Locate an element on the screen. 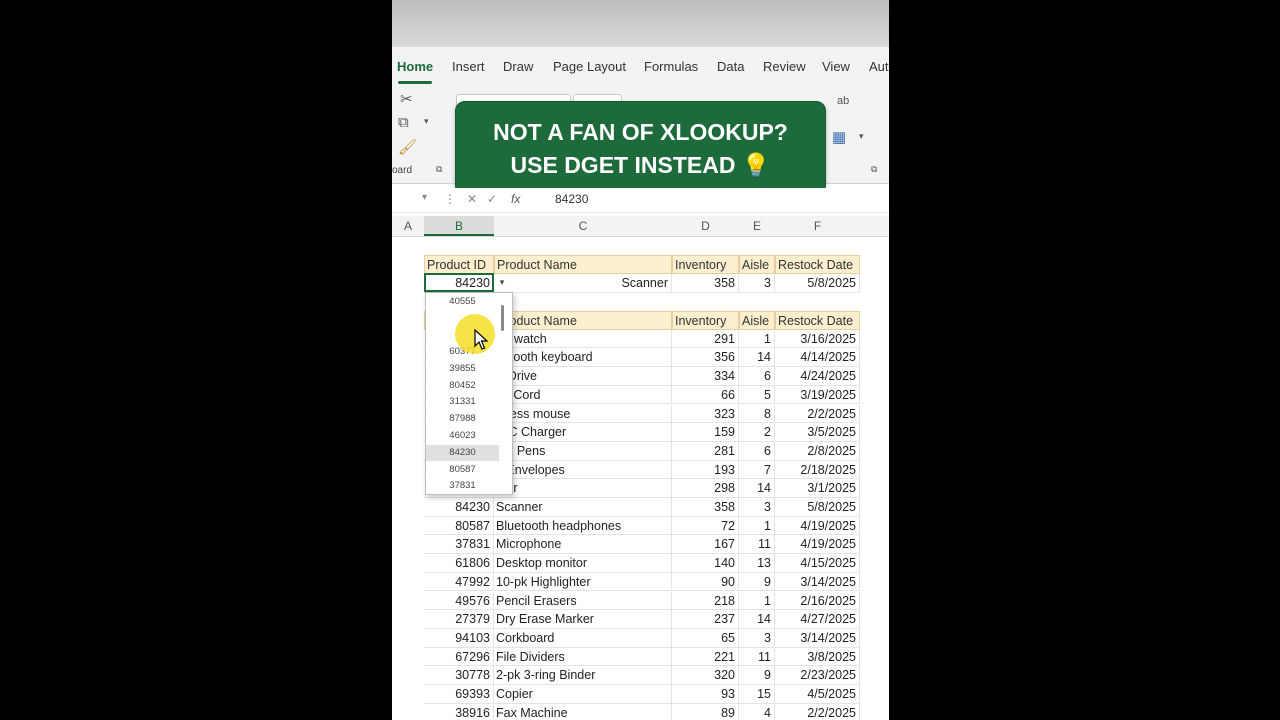 The width and height of the screenshot is (1280, 720). table-cell: 3 is located at coordinates (757, 638).